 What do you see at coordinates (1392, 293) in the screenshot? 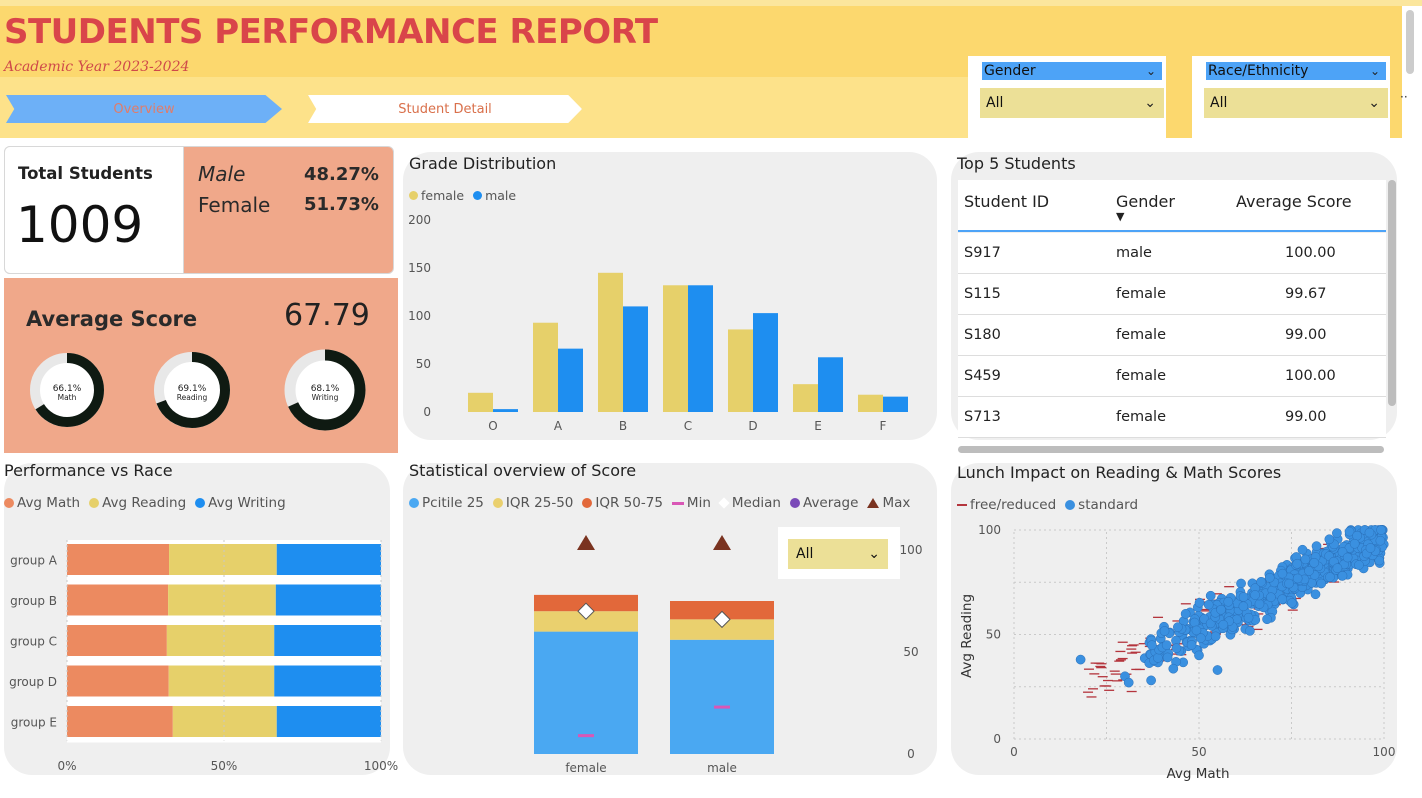
I see `table-vertical-scrollbar` at bounding box center [1392, 293].